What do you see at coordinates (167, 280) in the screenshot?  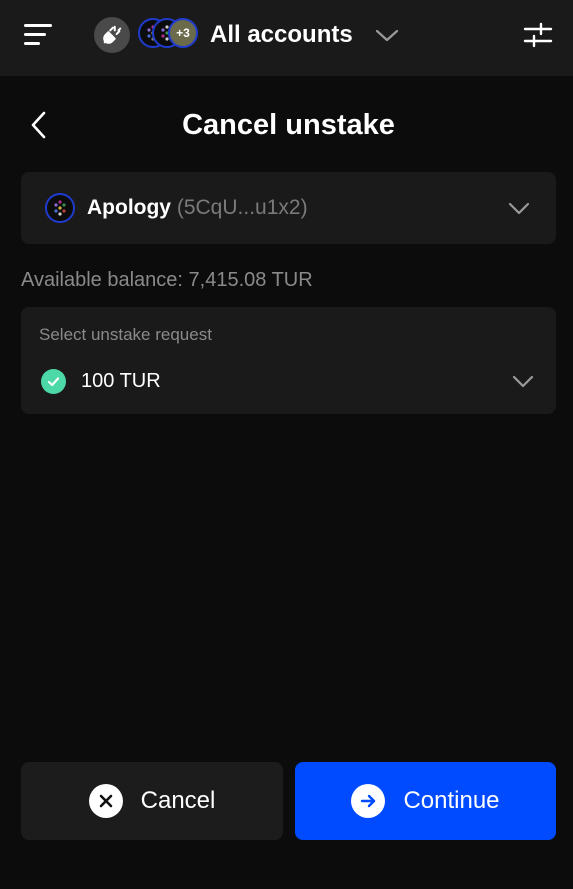 I see `available-balance: Available balance: 7,415.08 TUR` at bounding box center [167, 280].